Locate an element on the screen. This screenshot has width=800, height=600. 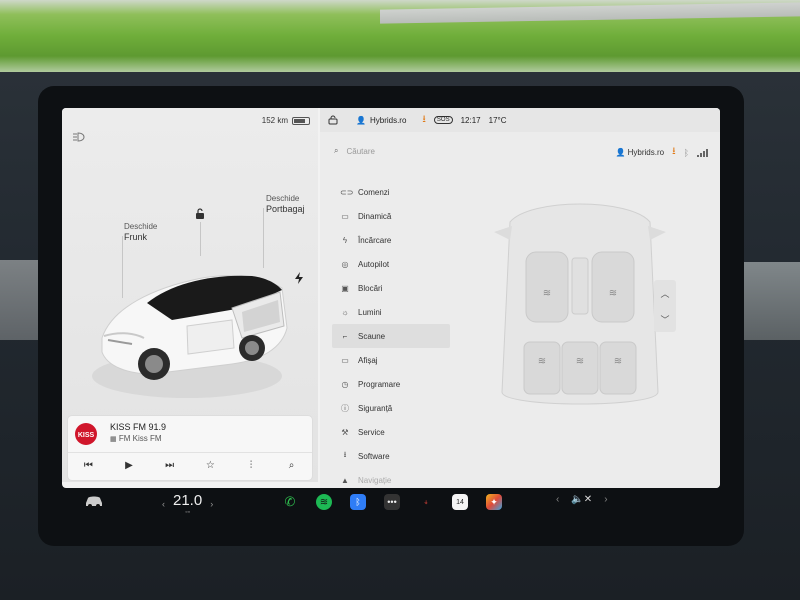
calendar-day: 14 is located at coordinates (460, 502).